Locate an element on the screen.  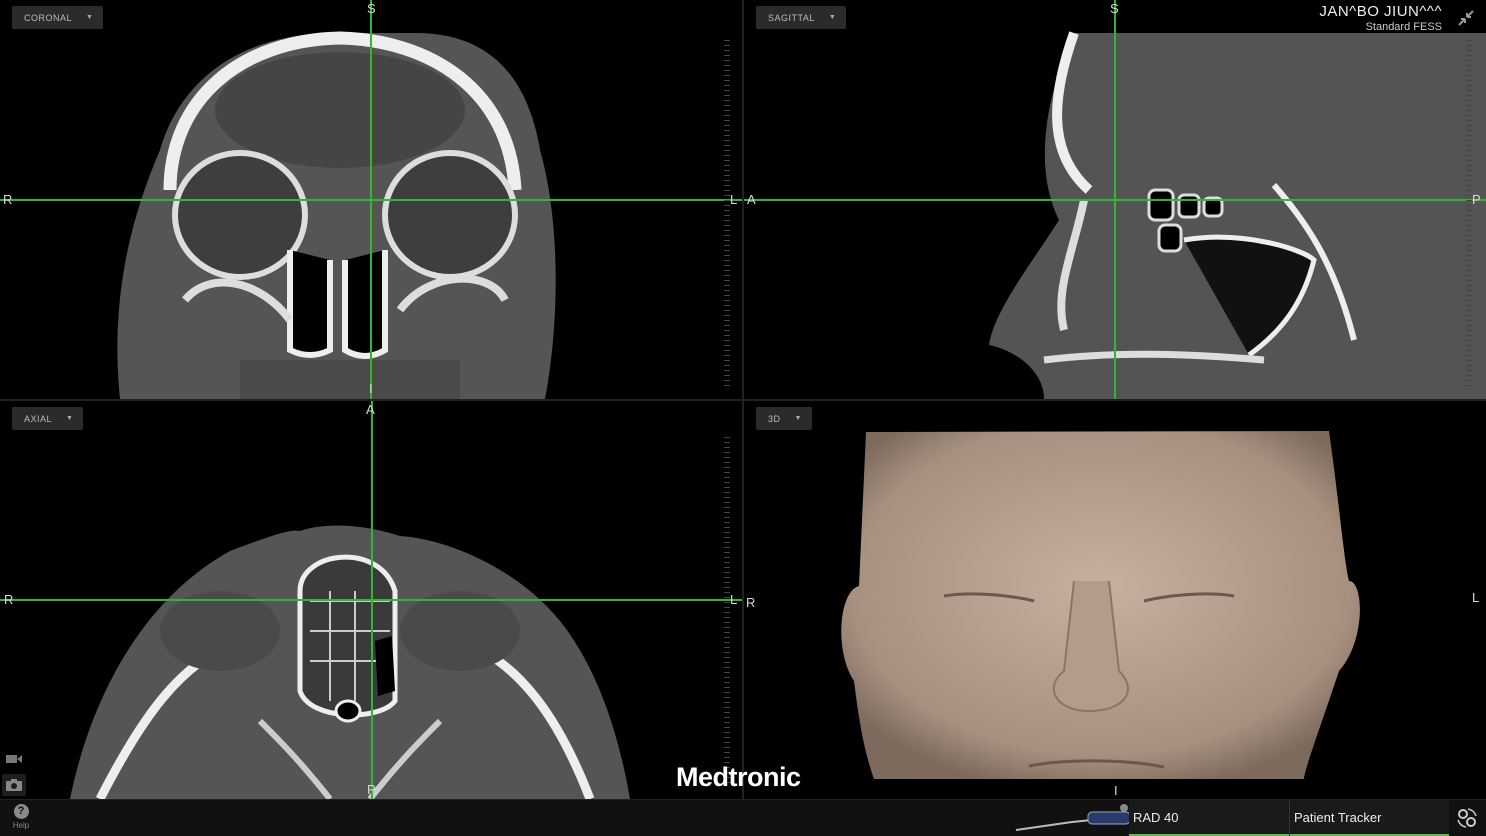
tool-name: Patient Tracker is located at coordinates (1338, 817).